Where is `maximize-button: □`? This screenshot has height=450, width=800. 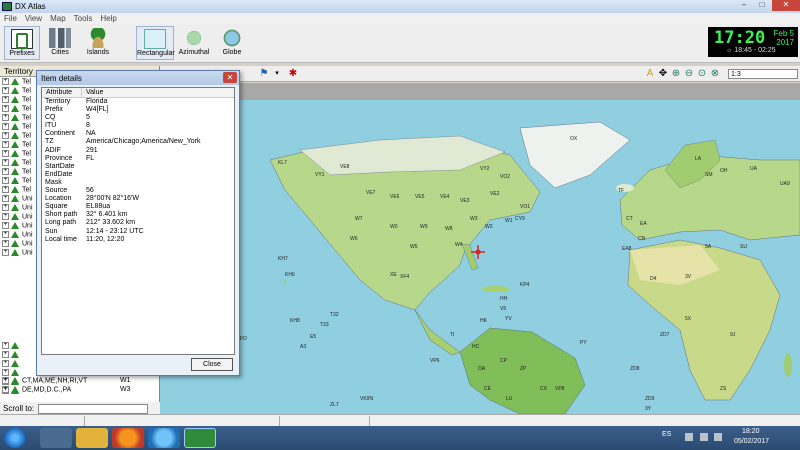
maximize-button: □ is located at coordinates (762, 5).